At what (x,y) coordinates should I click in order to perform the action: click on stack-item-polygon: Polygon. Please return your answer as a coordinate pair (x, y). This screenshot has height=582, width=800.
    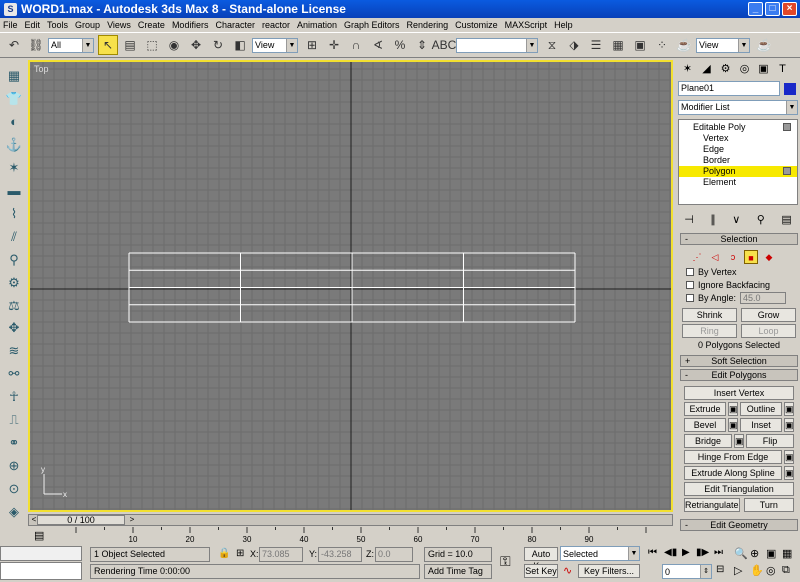
    Looking at the image, I should click on (738, 171).